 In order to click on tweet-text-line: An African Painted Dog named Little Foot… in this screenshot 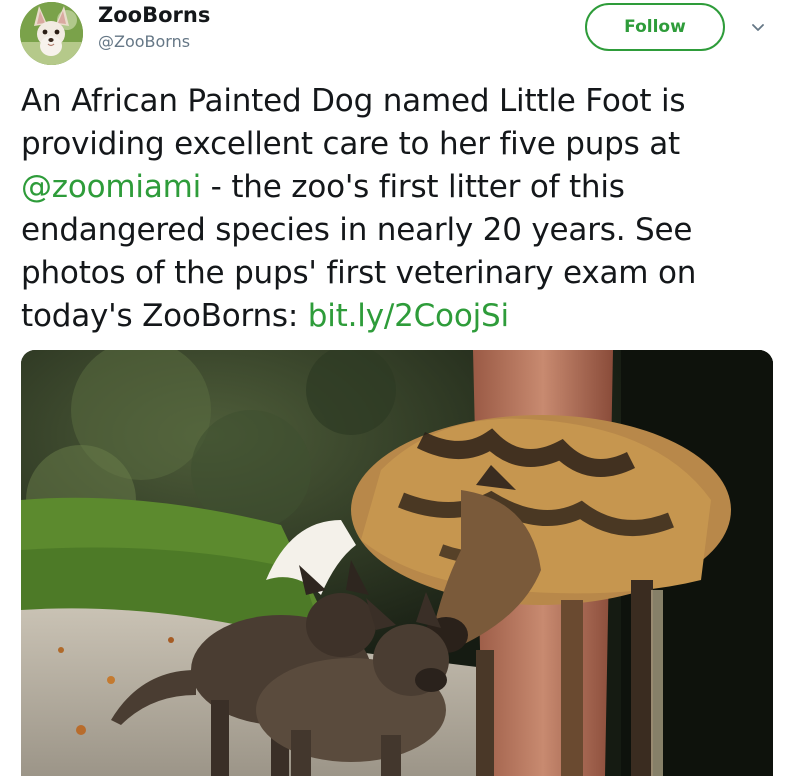, I will do `click(353, 101)`.